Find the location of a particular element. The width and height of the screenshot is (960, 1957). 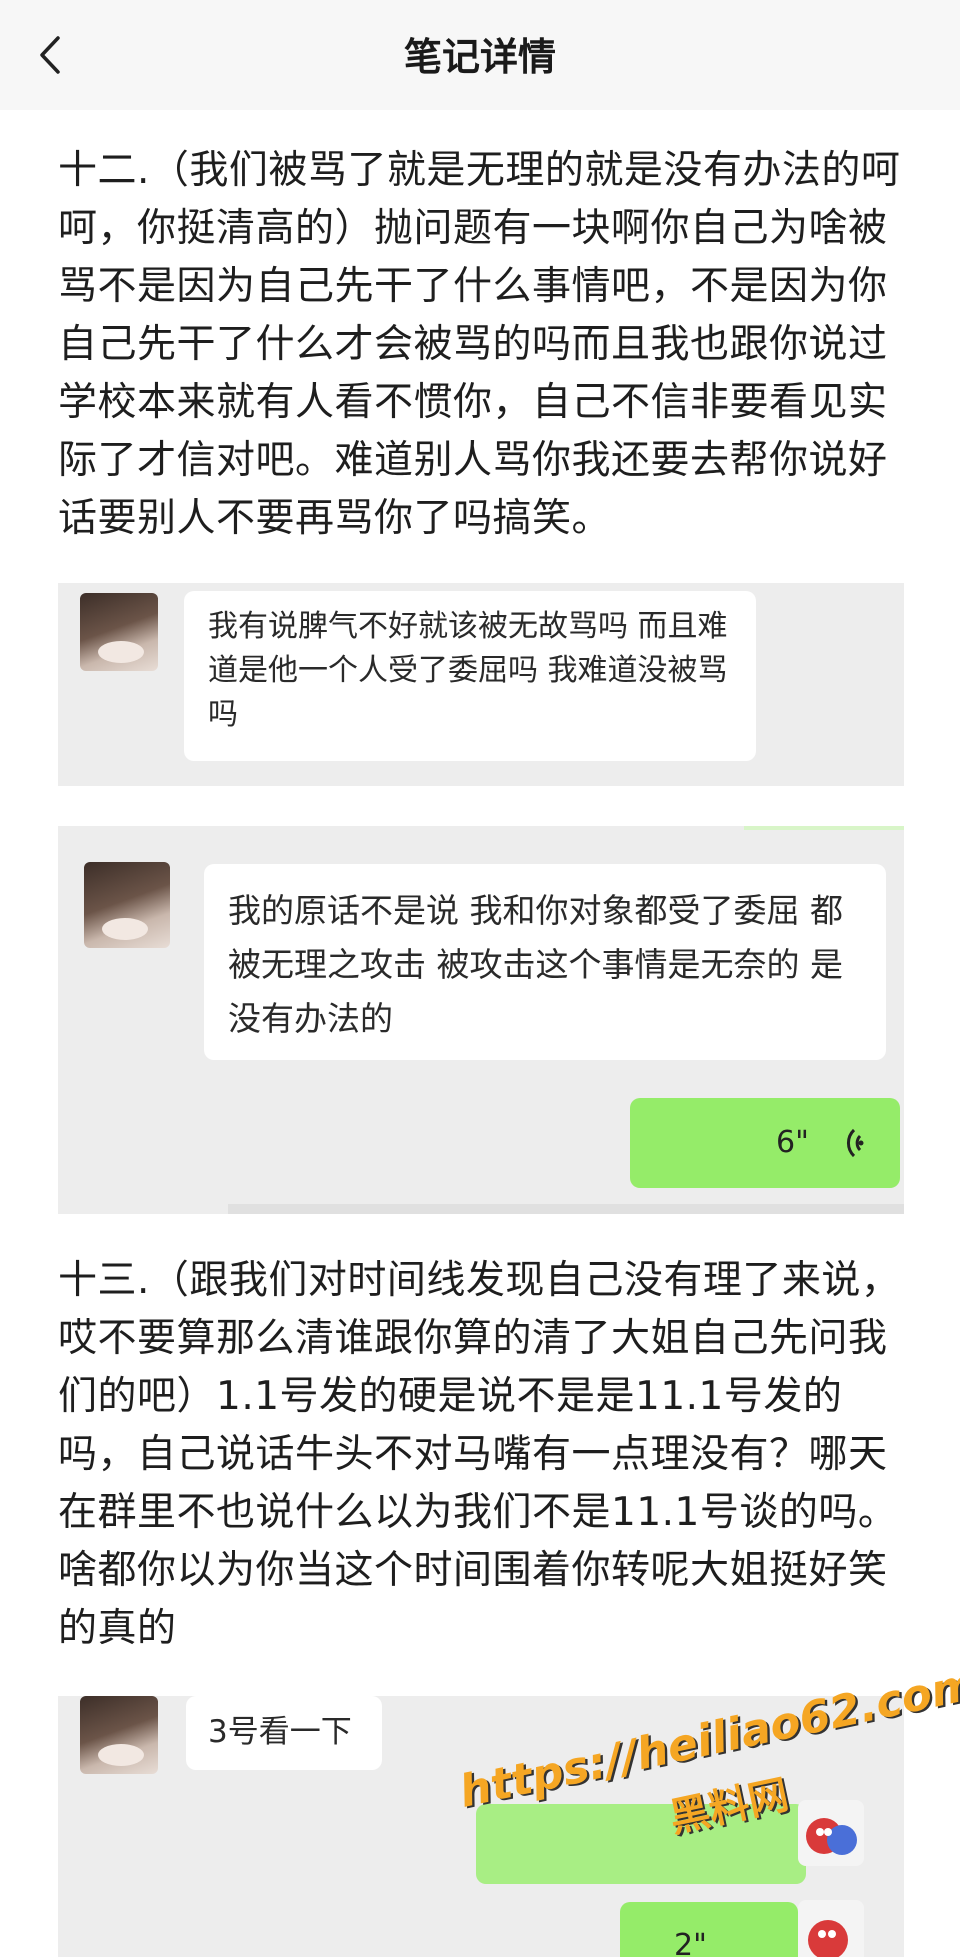

top-bar: 笔记详情 is located at coordinates (480, 55).